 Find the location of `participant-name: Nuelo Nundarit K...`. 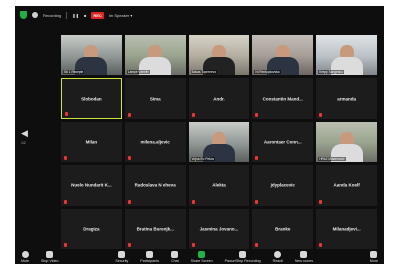

participant-name: Nuelo Nundarit K... is located at coordinates (91, 185).